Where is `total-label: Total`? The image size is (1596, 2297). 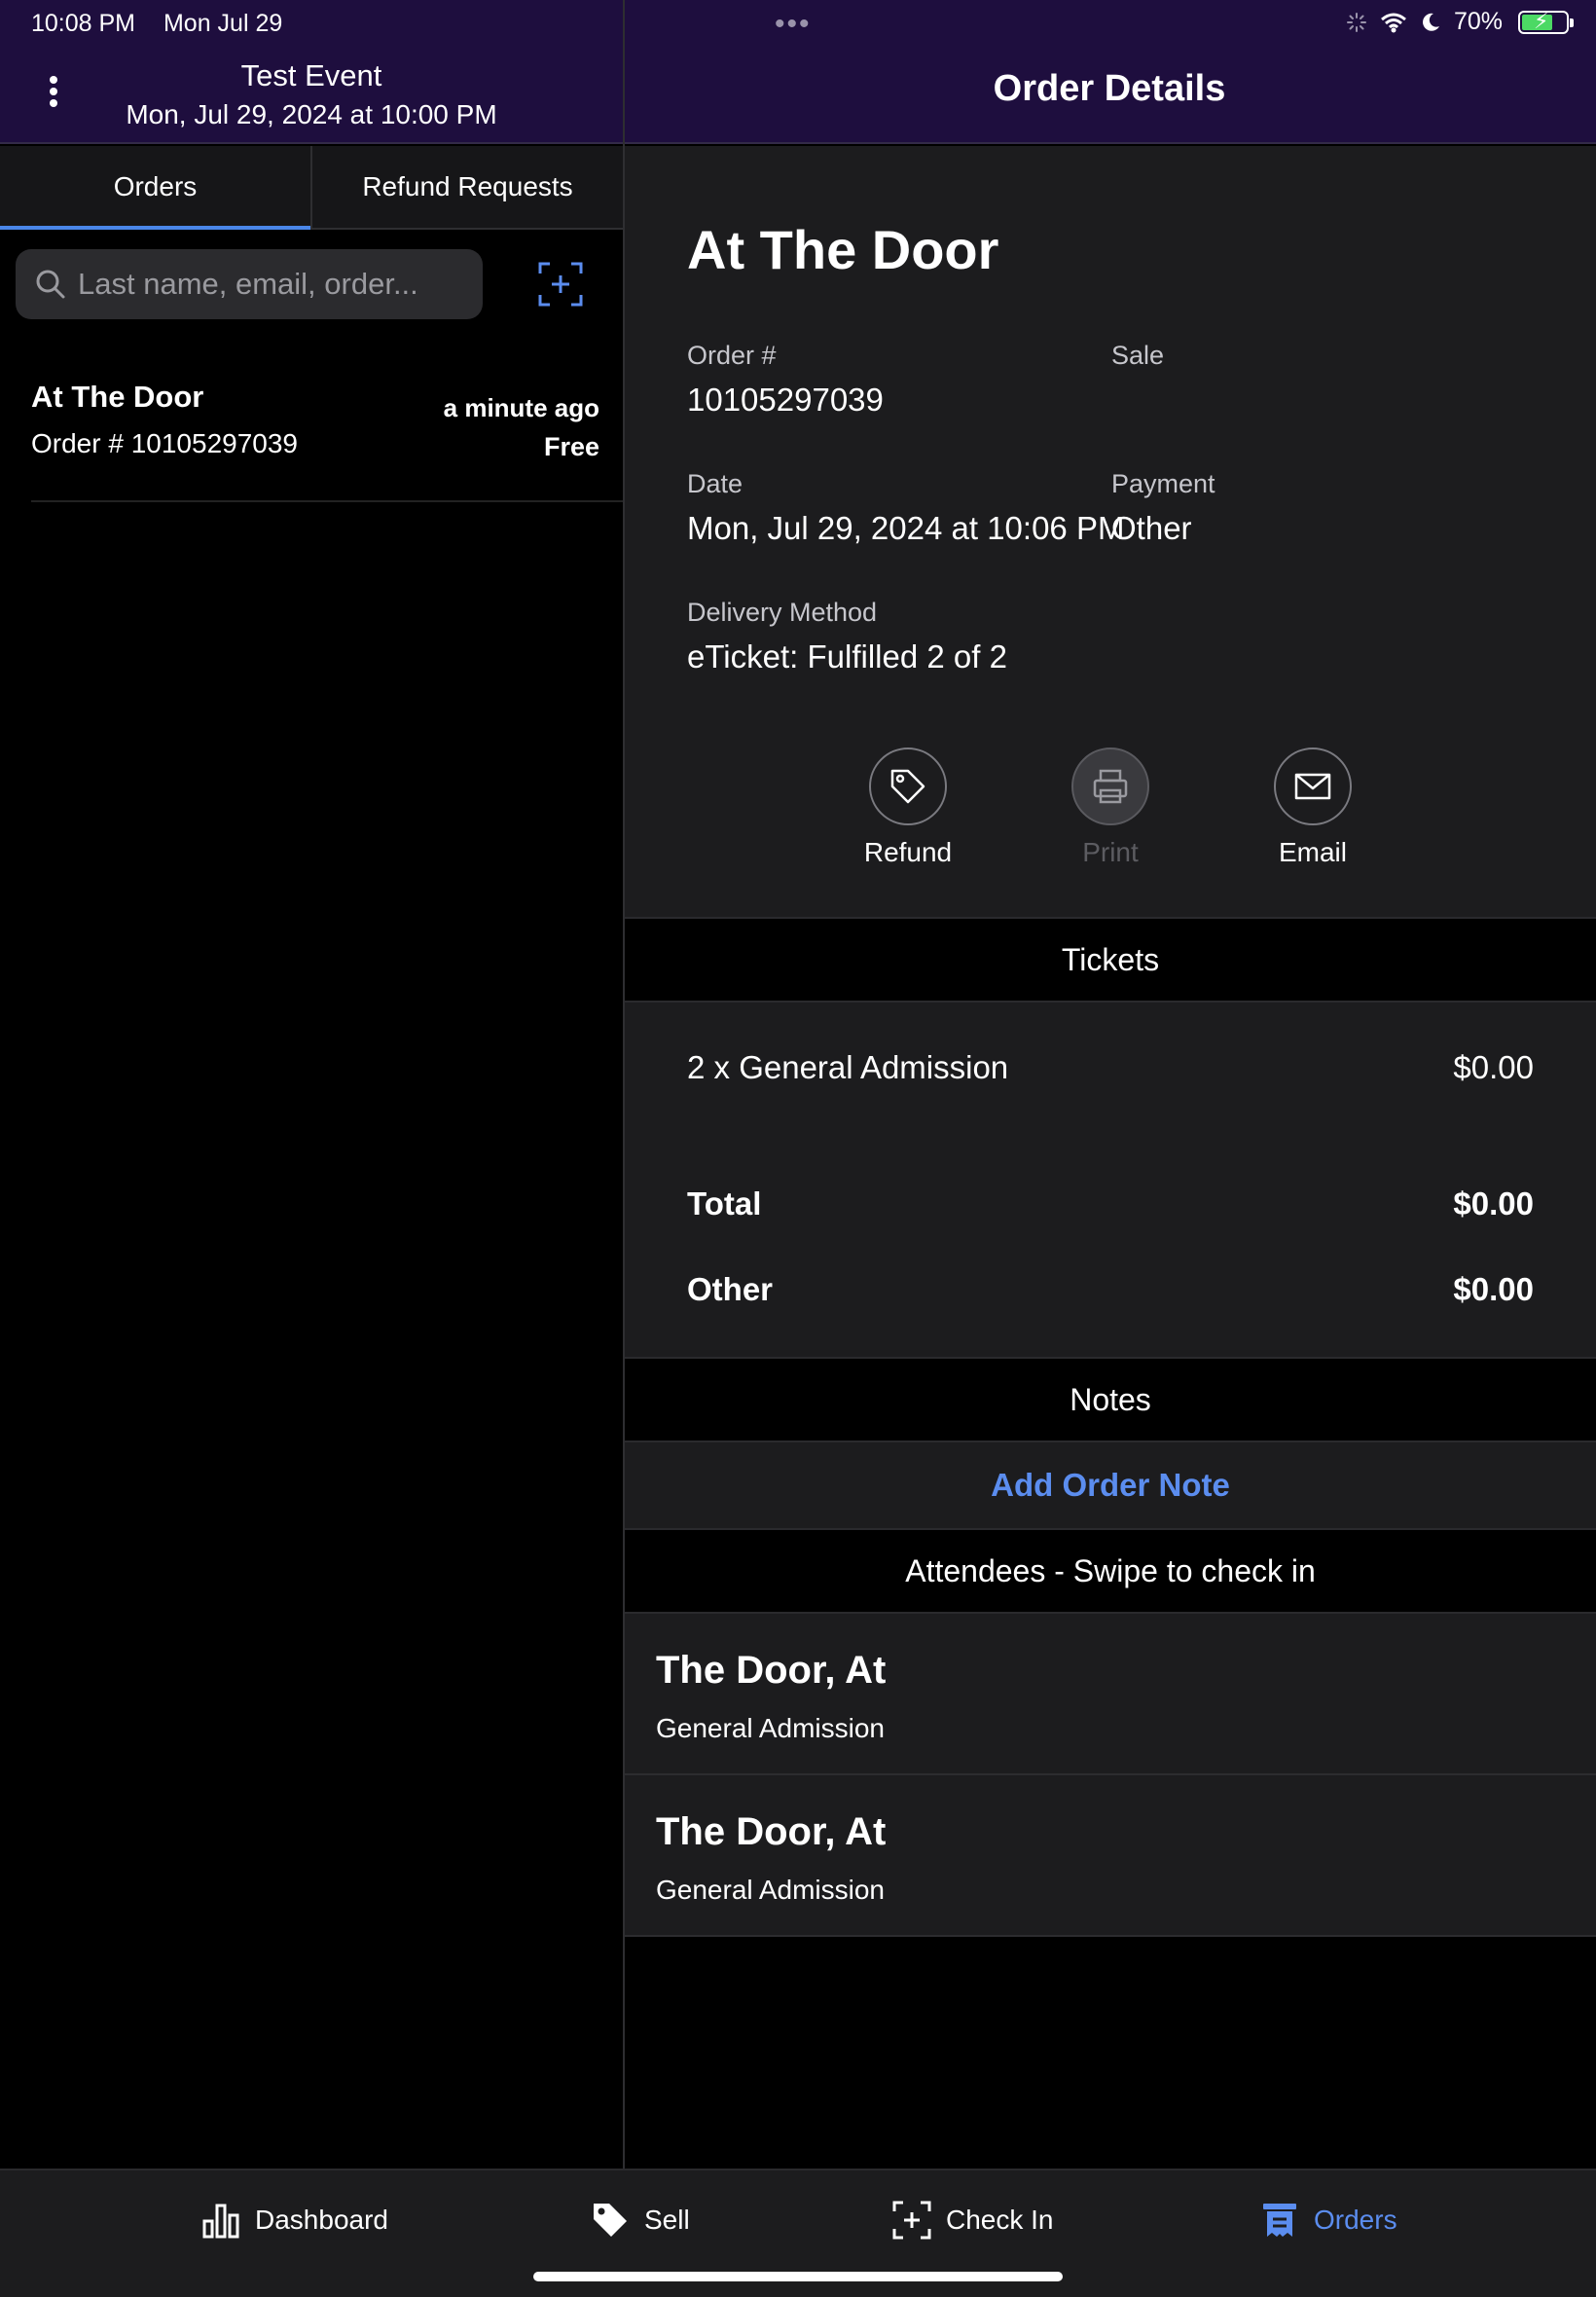
total-label: Total is located at coordinates (724, 1203).